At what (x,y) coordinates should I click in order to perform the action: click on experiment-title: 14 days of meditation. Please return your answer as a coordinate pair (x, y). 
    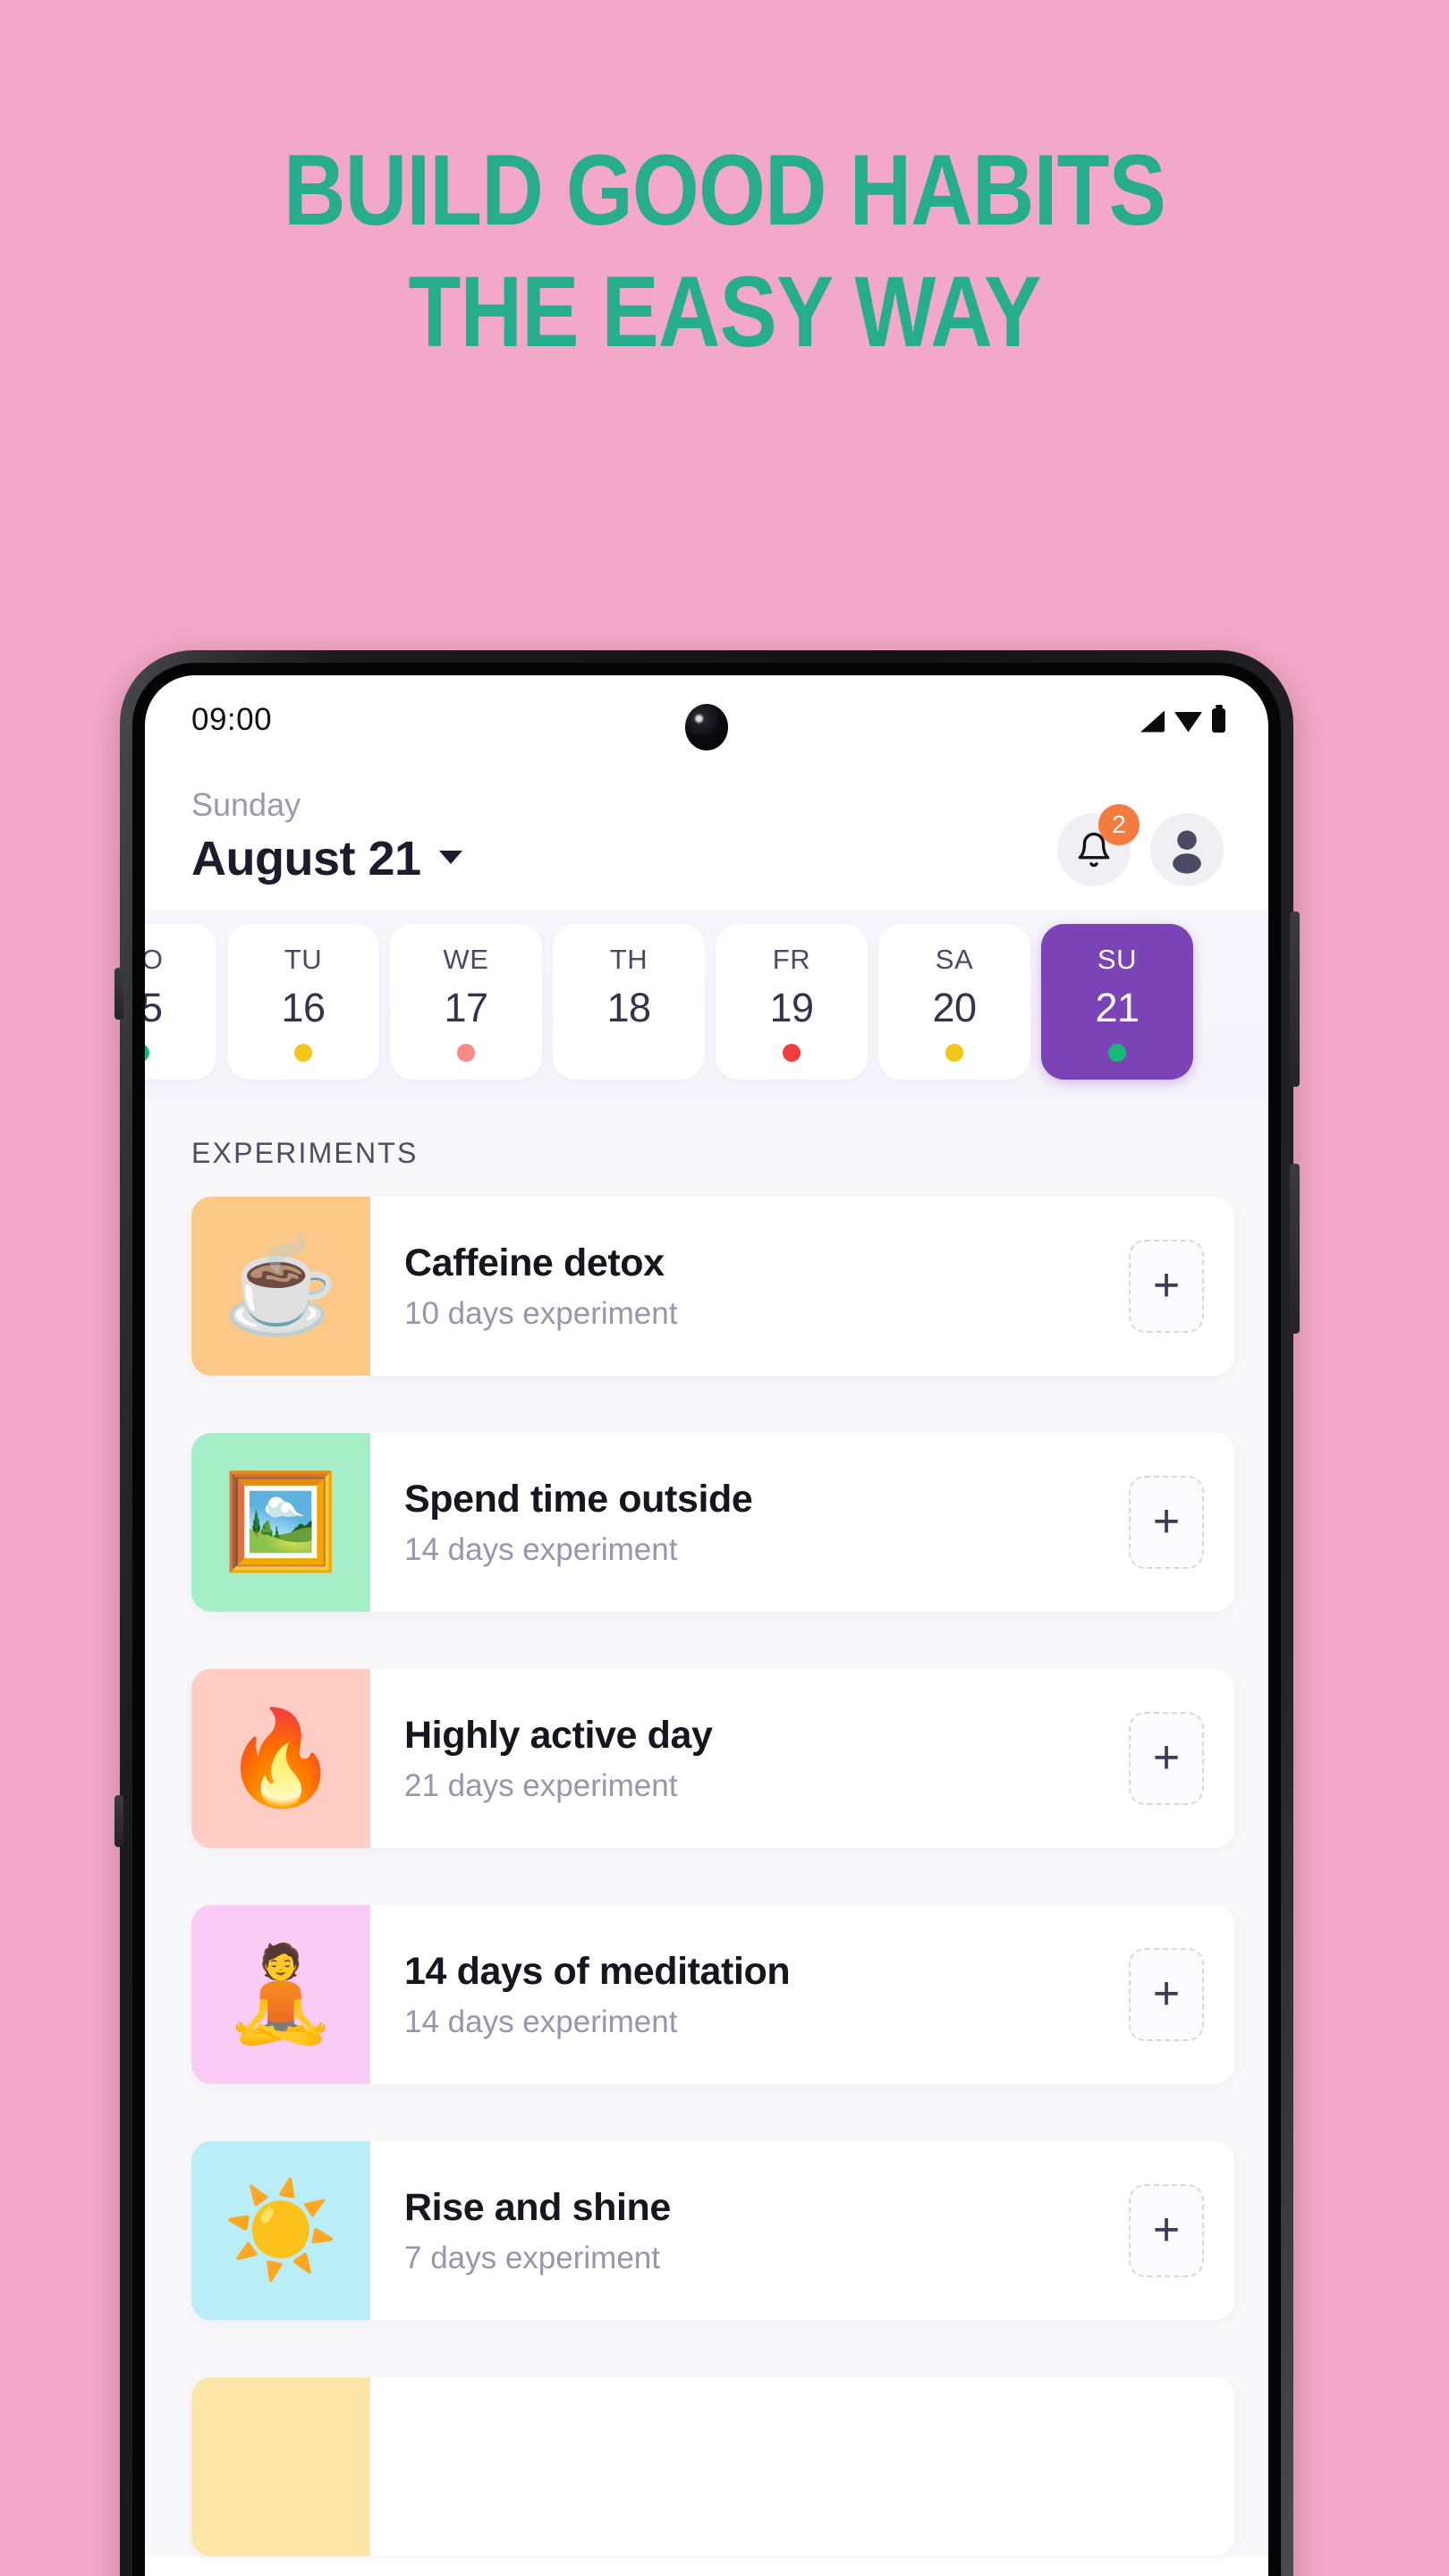
    Looking at the image, I should click on (597, 1971).